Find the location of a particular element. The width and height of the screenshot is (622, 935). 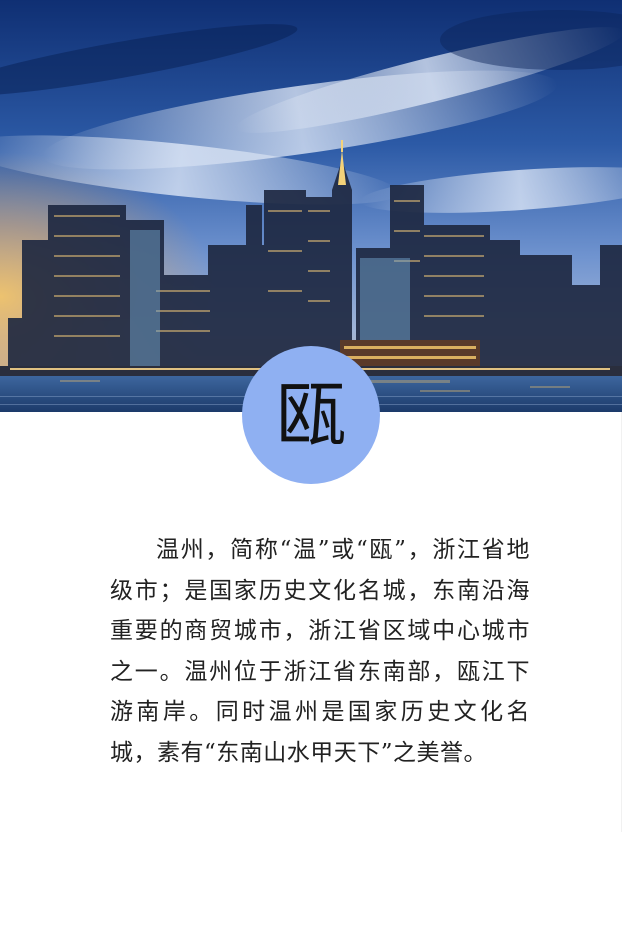

badge-character: 瓯 is located at coordinates (311, 415).